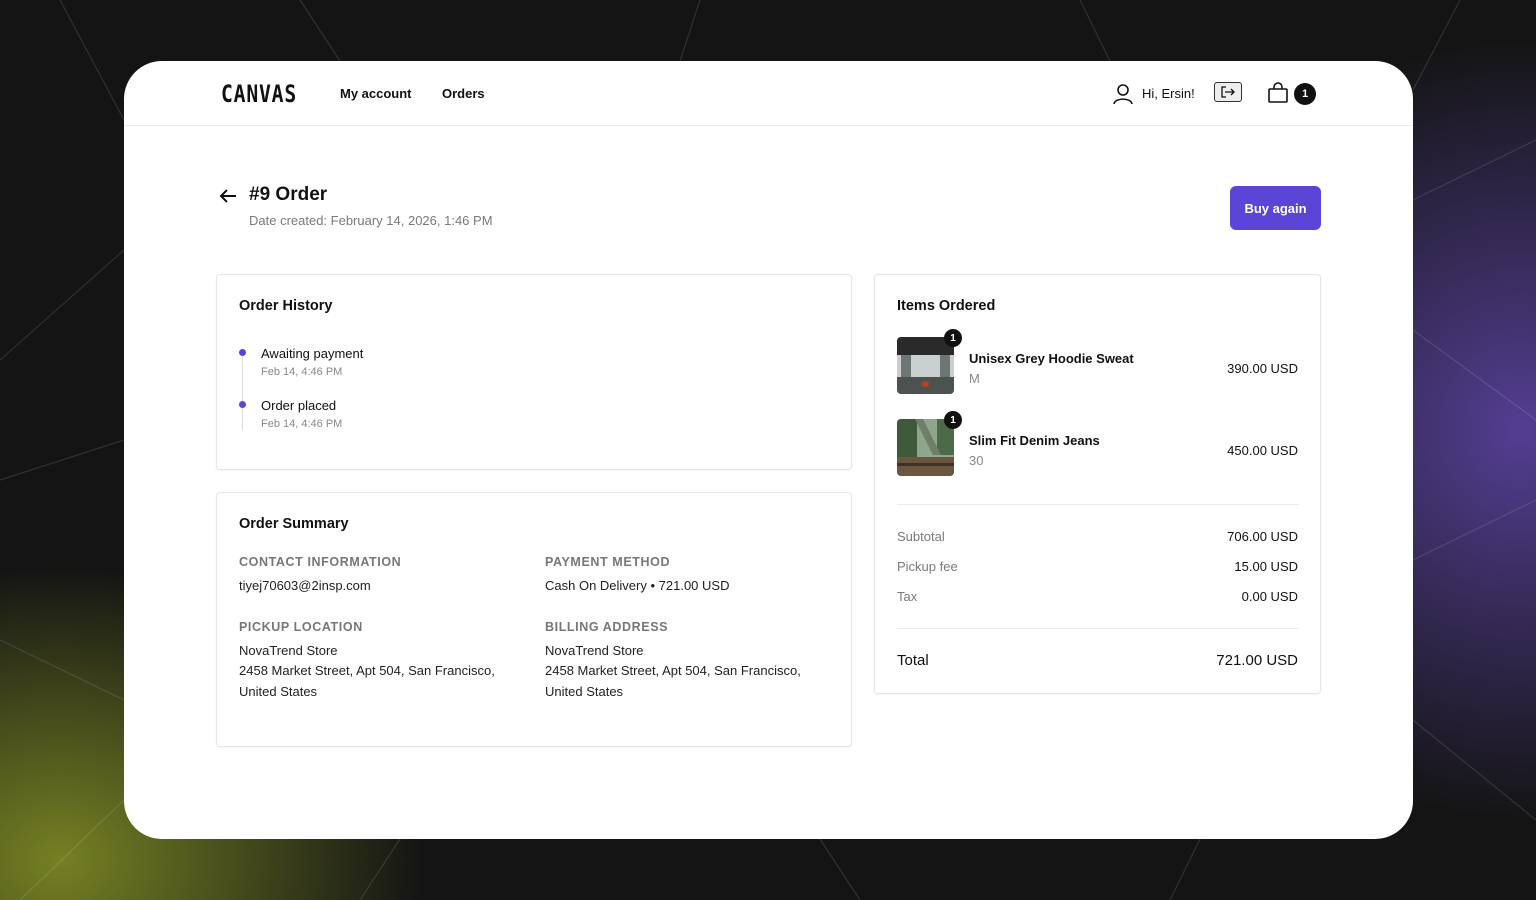 Image resolution: width=1536 pixels, height=900 pixels. What do you see at coordinates (584, 691) in the screenshot?
I see `billing-address-line: United States` at bounding box center [584, 691].